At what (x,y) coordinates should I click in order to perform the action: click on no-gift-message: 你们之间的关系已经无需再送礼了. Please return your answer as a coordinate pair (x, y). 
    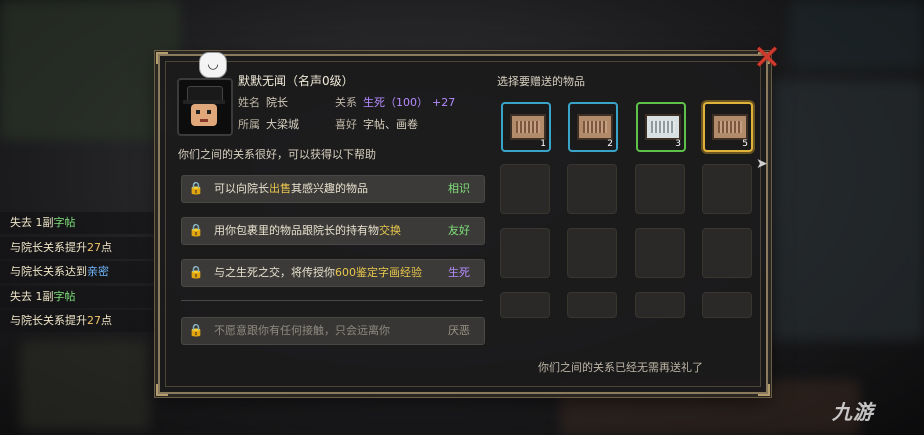
    Looking at the image, I should click on (620, 367).